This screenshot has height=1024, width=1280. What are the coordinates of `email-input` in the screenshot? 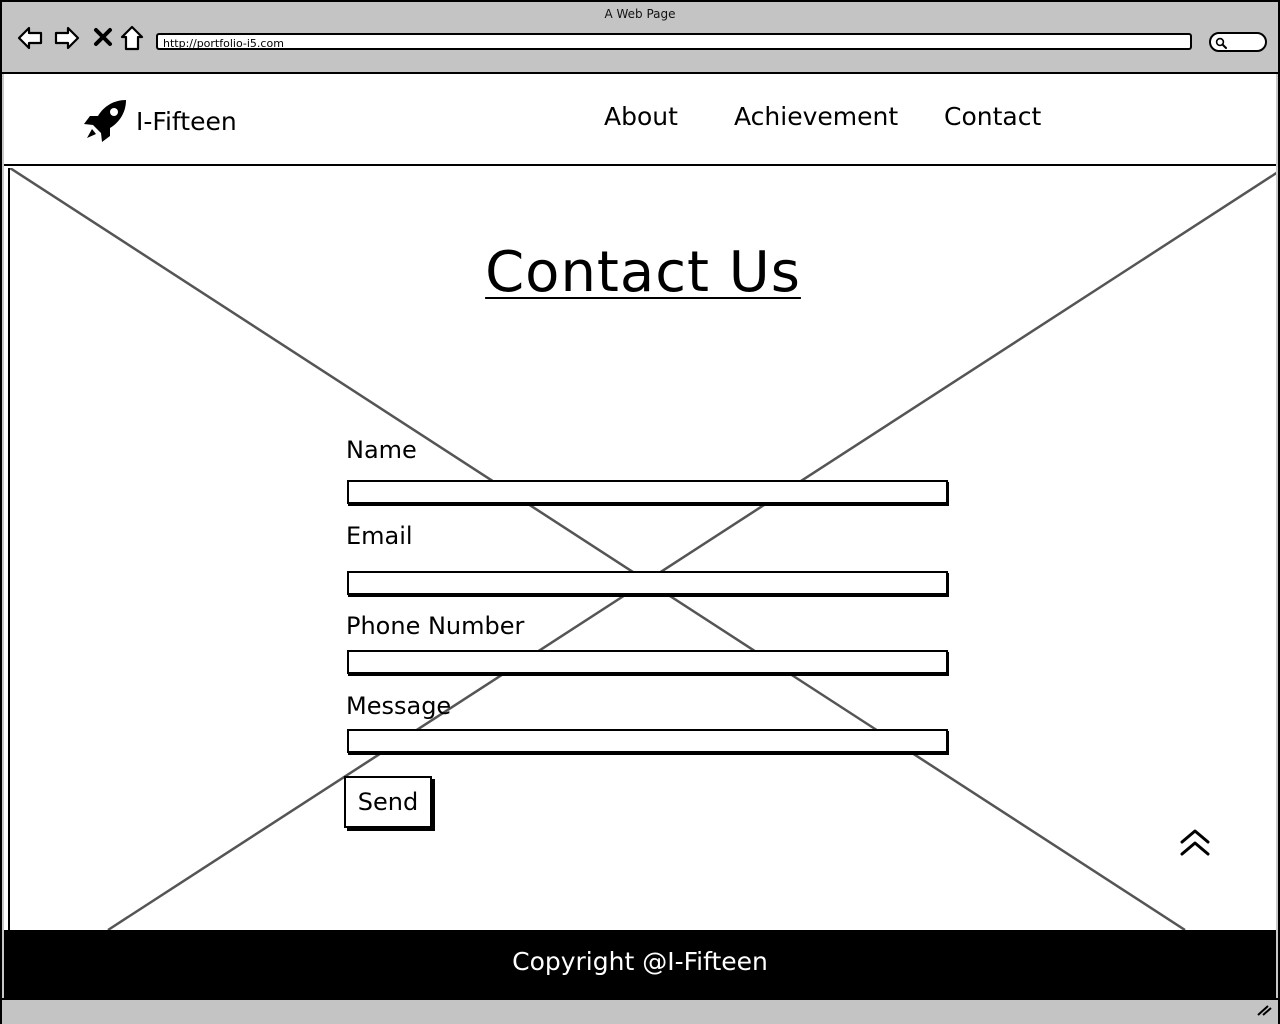 It's located at (647, 583).